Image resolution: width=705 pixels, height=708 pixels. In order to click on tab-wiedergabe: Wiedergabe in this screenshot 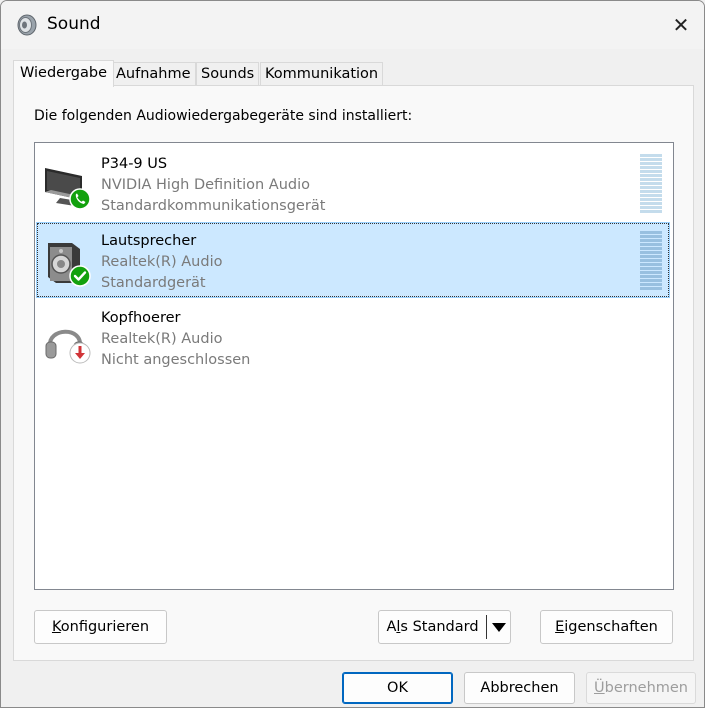, I will do `click(64, 73)`.